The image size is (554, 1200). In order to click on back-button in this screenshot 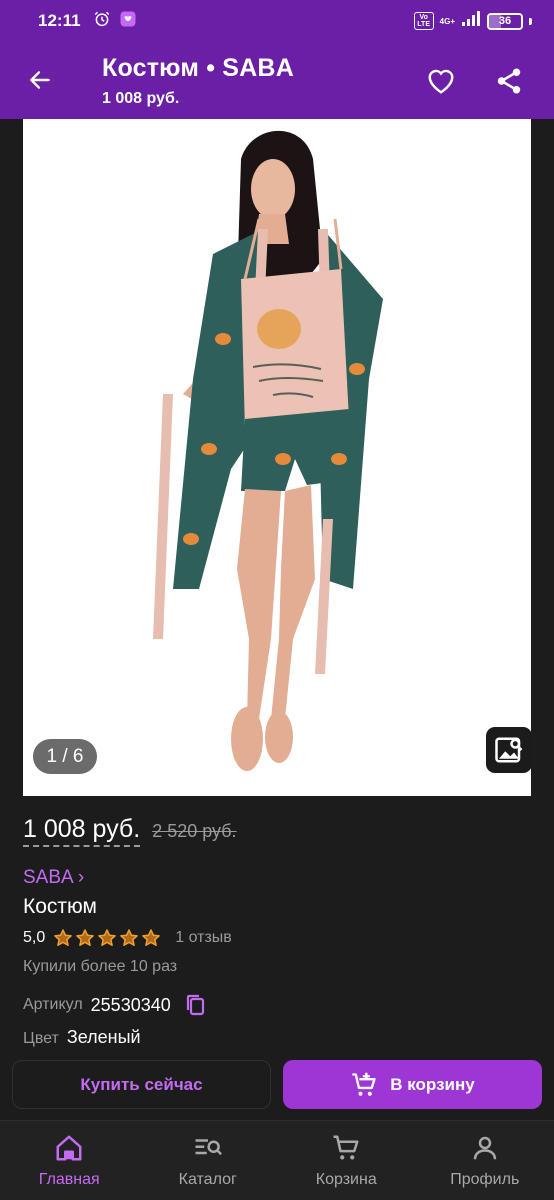, I will do `click(40, 80)`.